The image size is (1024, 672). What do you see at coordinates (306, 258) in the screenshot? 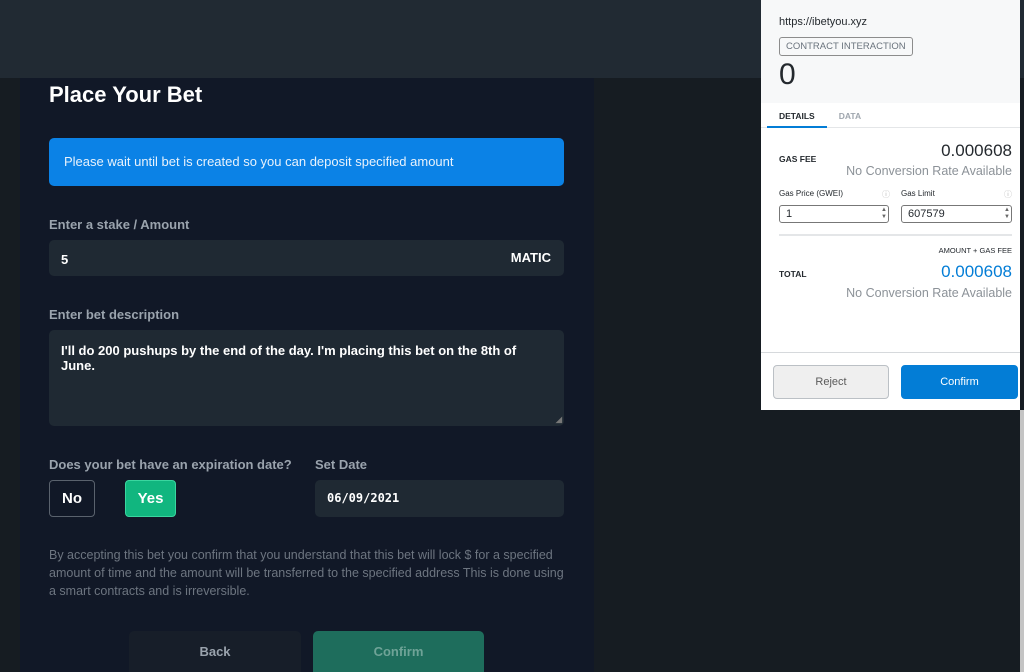
I see `stake-input: 5 MATIC` at bounding box center [306, 258].